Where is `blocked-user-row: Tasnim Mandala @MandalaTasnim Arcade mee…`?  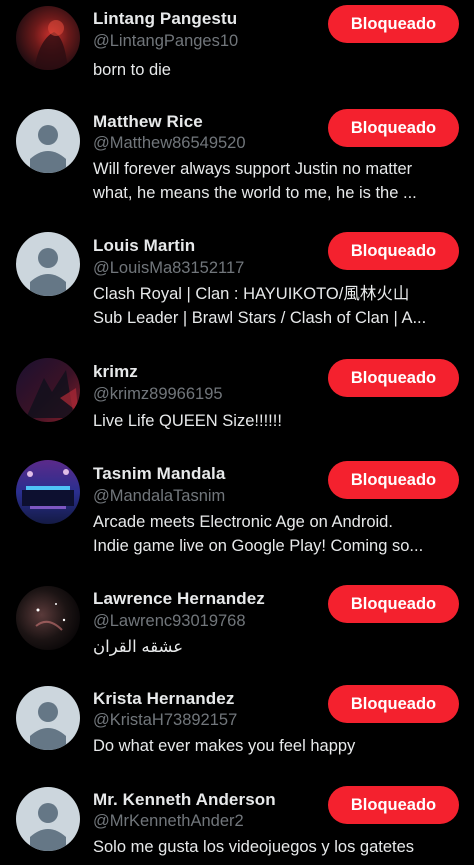 blocked-user-row: Tasnim Mandala @MandalaTasnim Arcade mee… is located at coordinates (237, 513).